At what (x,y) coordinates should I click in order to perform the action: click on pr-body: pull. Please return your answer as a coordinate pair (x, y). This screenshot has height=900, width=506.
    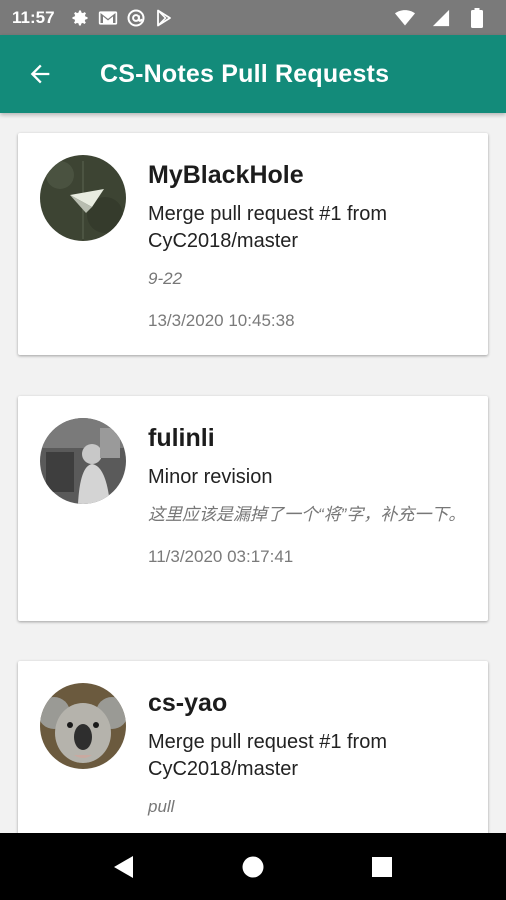
    Looking at the image, I should click on (161, 806).